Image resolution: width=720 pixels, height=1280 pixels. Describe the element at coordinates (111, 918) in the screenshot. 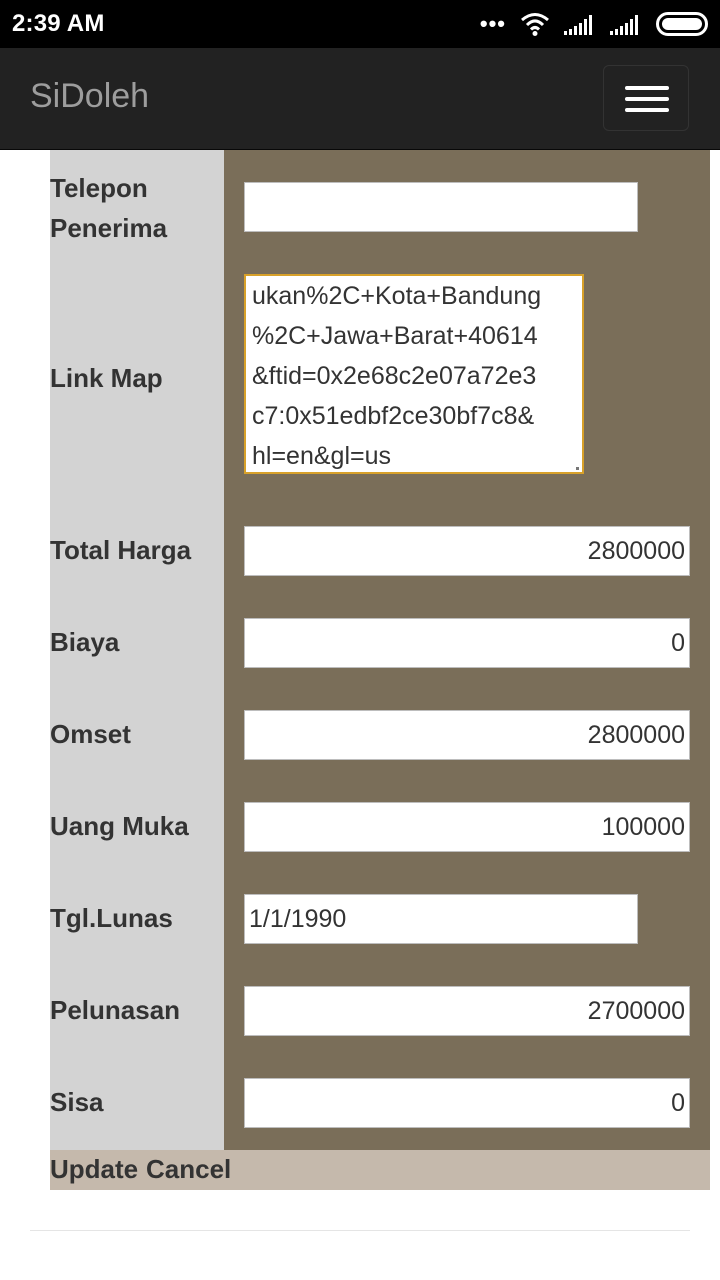

I see `tgl-lunas-label: Tgl.Lunas` at that location.